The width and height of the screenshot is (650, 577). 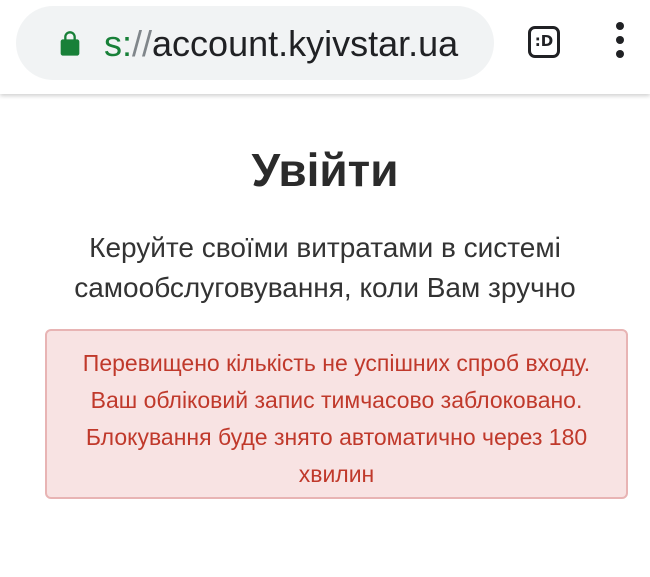 What do you see at coordinates (544, 42) in the screenshot?
I see `tab-switcher-button: :D` at bounding box center [544, 42].